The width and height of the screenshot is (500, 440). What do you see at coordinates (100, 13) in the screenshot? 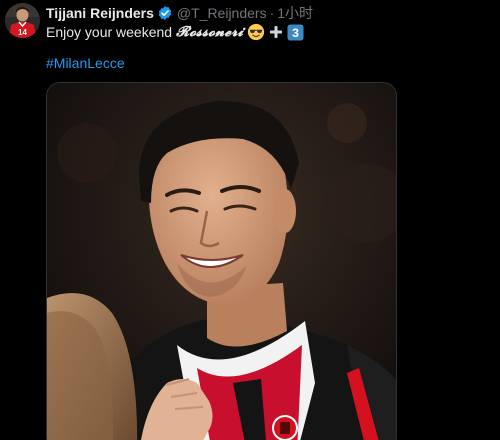
I see `display-name: Tijjani Reijnders` at bounding box center [100, 13].